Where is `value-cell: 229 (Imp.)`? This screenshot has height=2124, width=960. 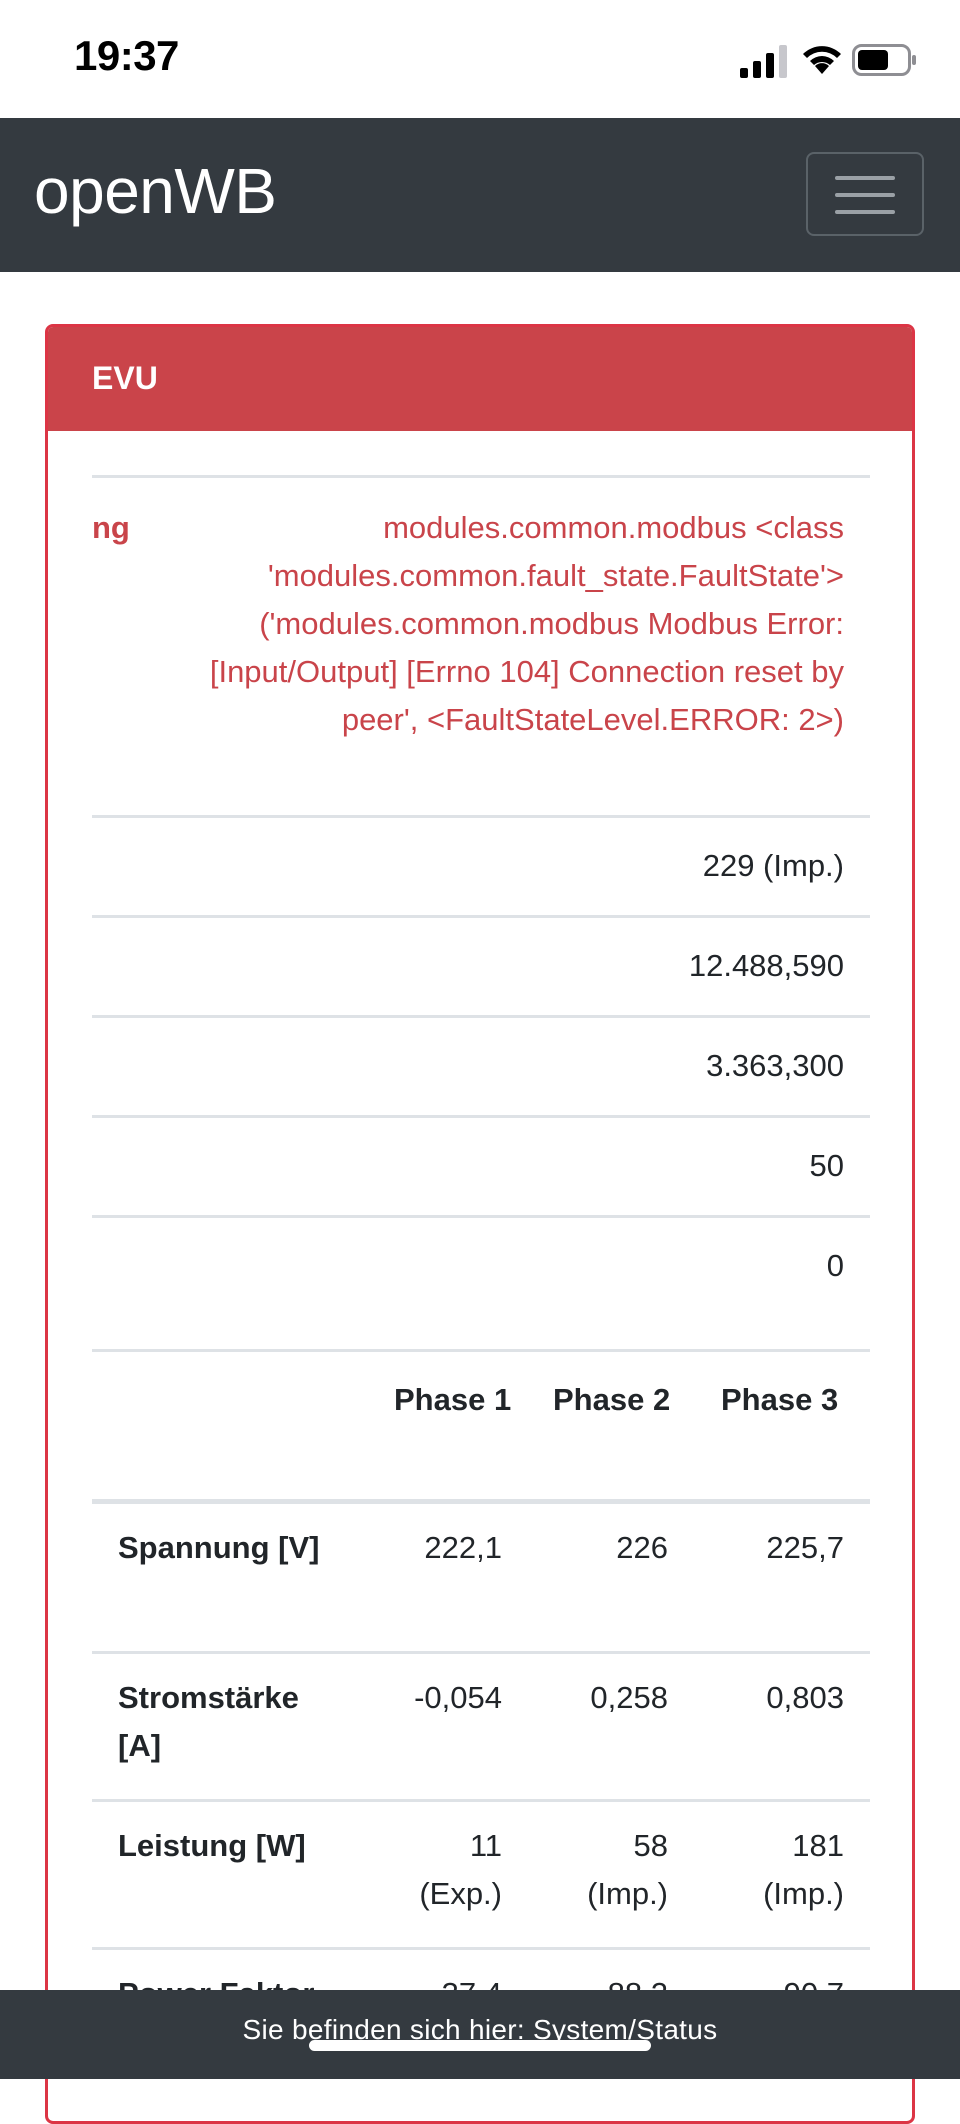
value-cell: 229 (Imp.) is located at coordinates (773, 865).